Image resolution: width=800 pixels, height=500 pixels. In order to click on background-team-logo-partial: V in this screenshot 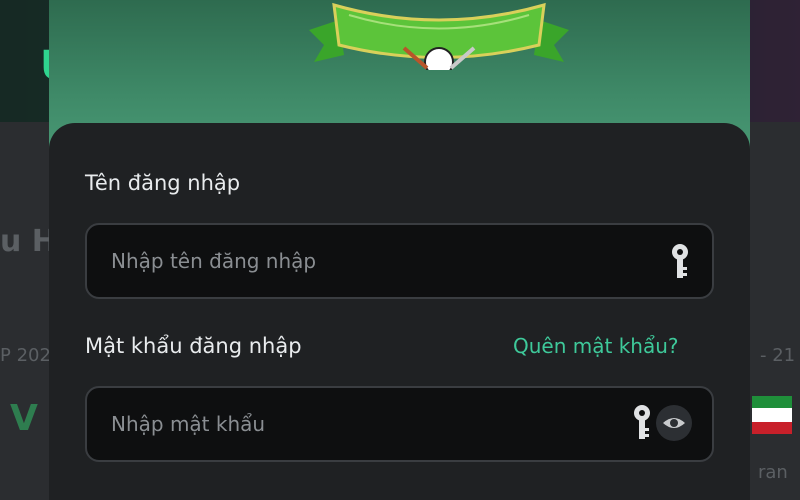, I will do `click(24, 418)`.